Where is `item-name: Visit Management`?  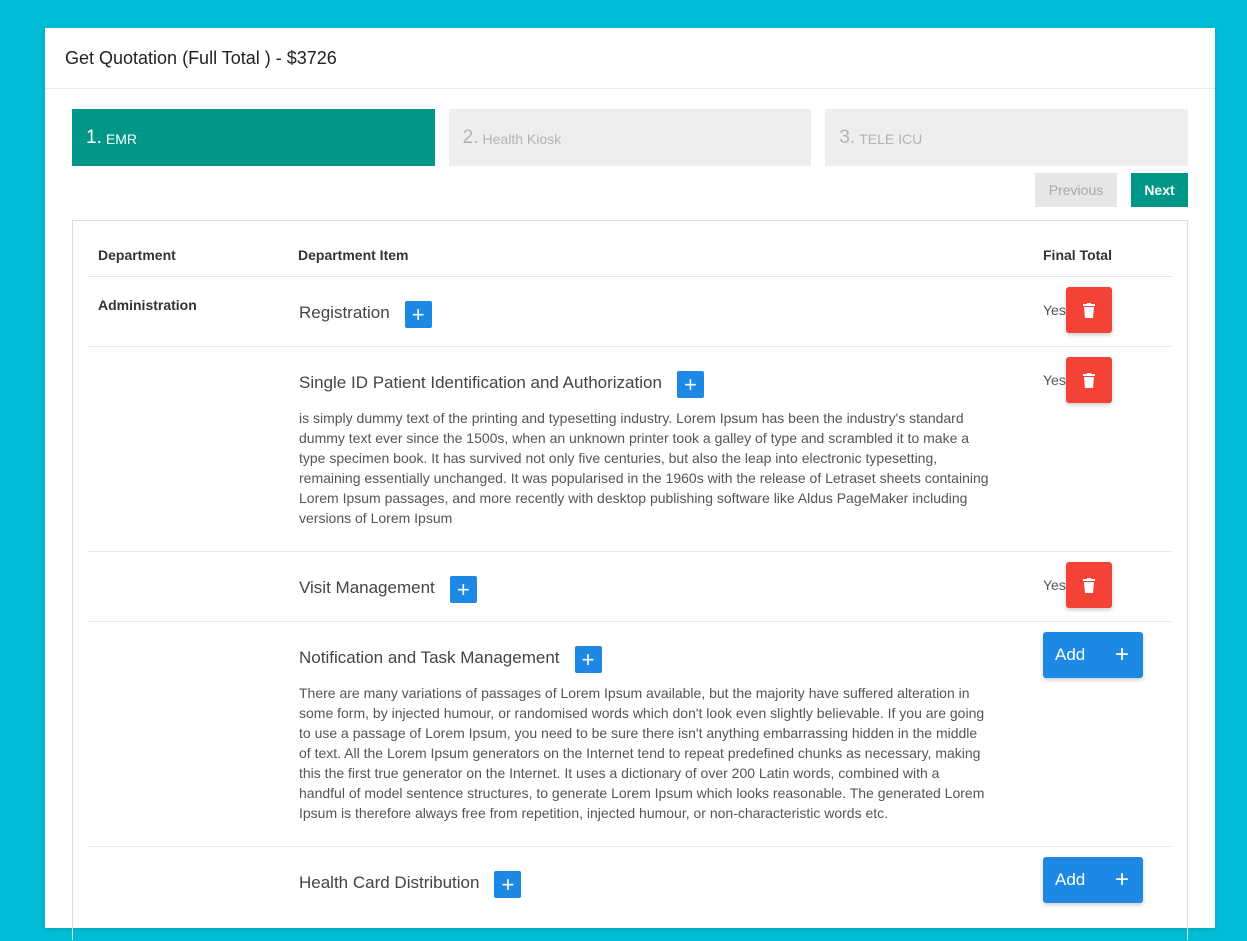
item-name: Visit Management is located at coordinates (367, 587).